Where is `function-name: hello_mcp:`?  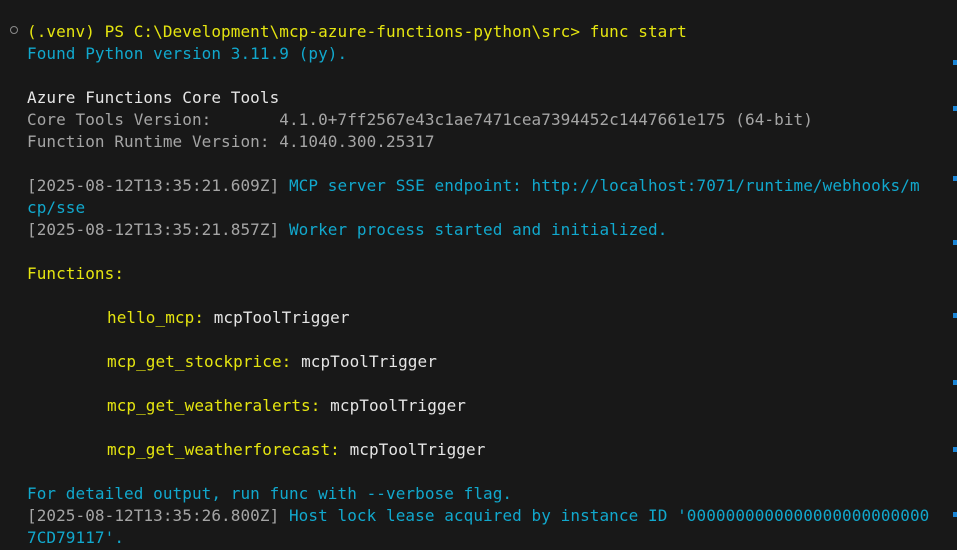 function-name: hello_mcp: is located at coordinates (156, 317).